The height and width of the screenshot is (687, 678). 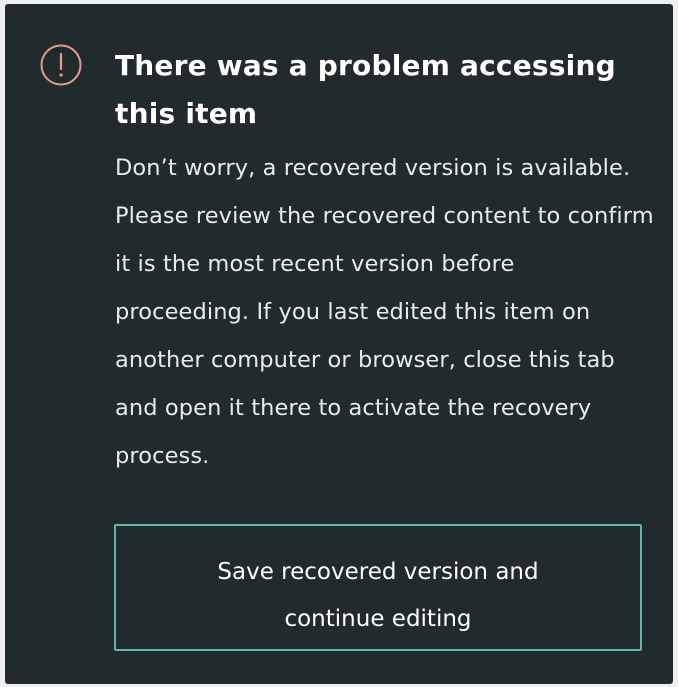 I want to click on exclamation-circle-icon, so click(x=61, y=65).